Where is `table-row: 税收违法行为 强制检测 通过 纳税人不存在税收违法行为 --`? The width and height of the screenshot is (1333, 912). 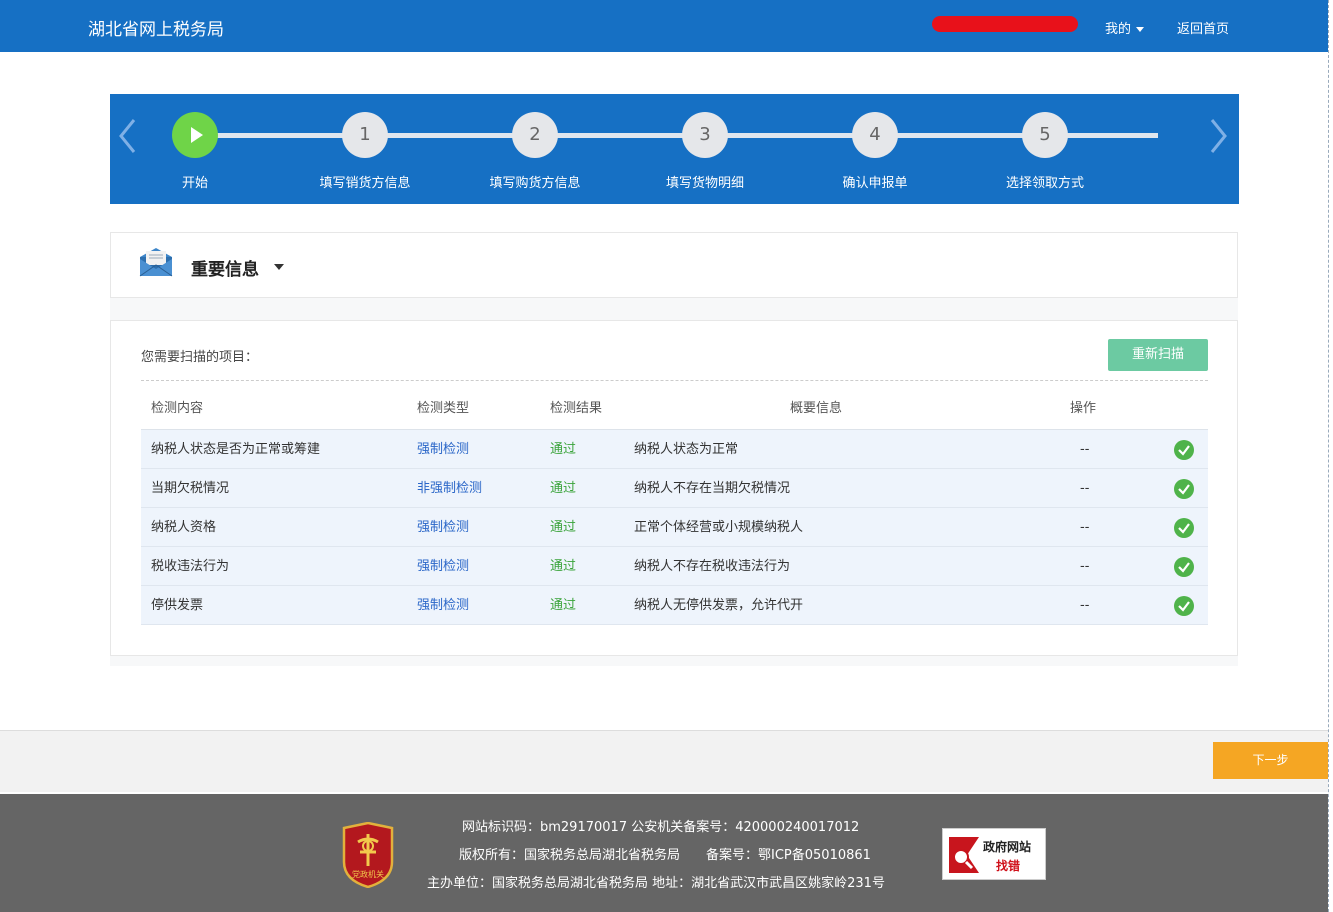
table-row: 税收违法行为 强制检测 通过 纳税人不存在税收违法行为 -- is located at coordinates (674, 566).